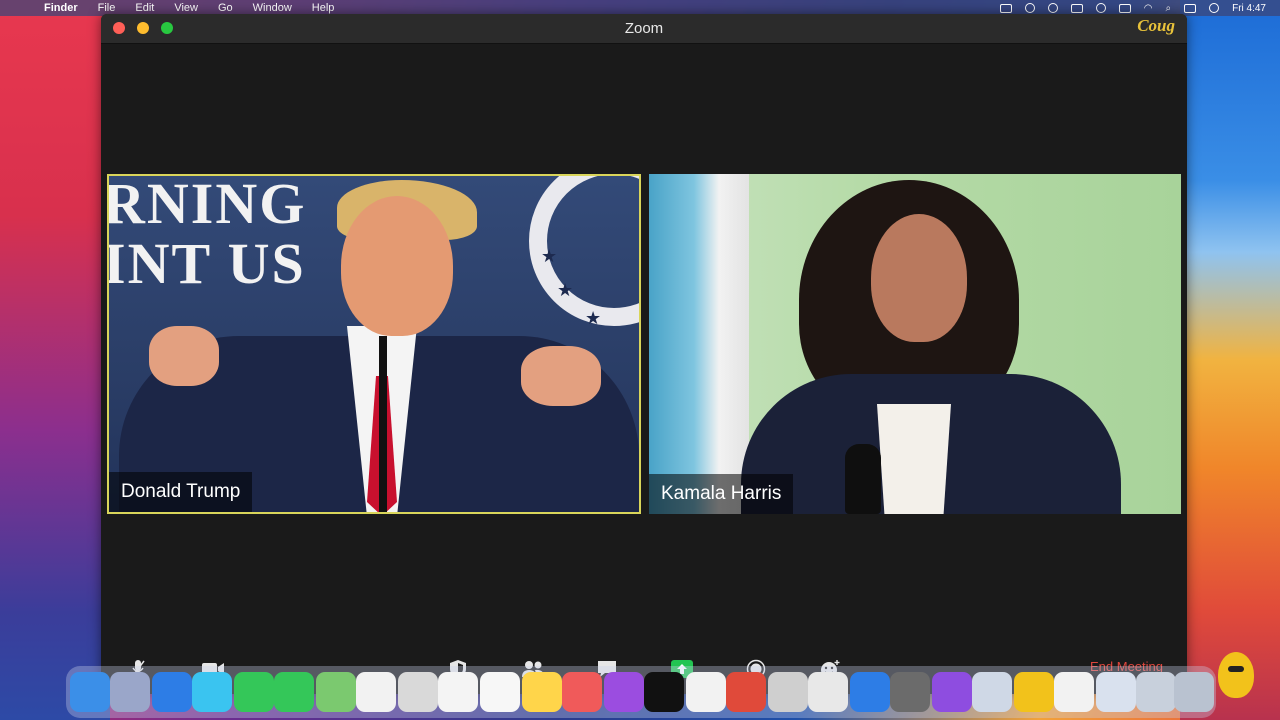 The height and width of the screenshot is (720, 1280). I want to click on menu-help: Help, so click(323, 8).